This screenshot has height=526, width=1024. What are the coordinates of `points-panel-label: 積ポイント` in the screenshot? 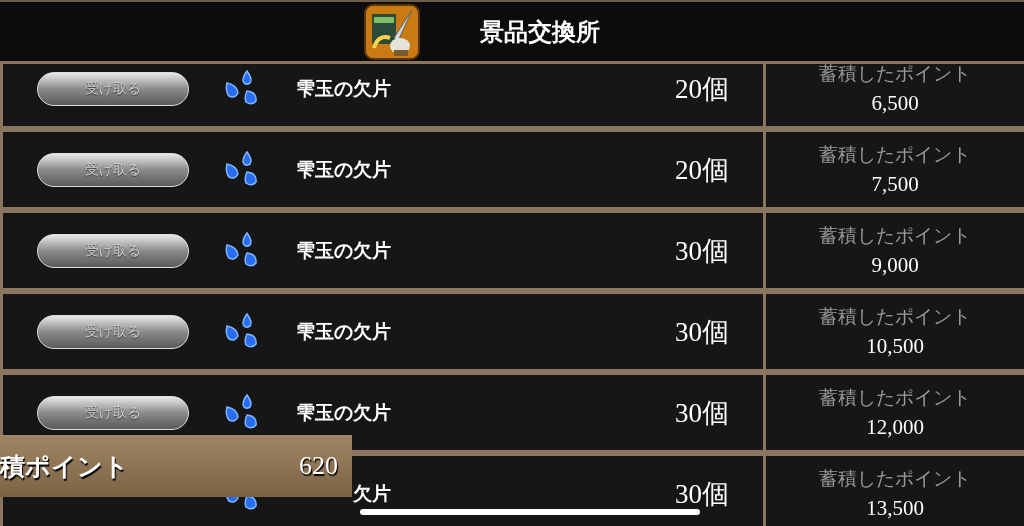 It's located at (64, 466).